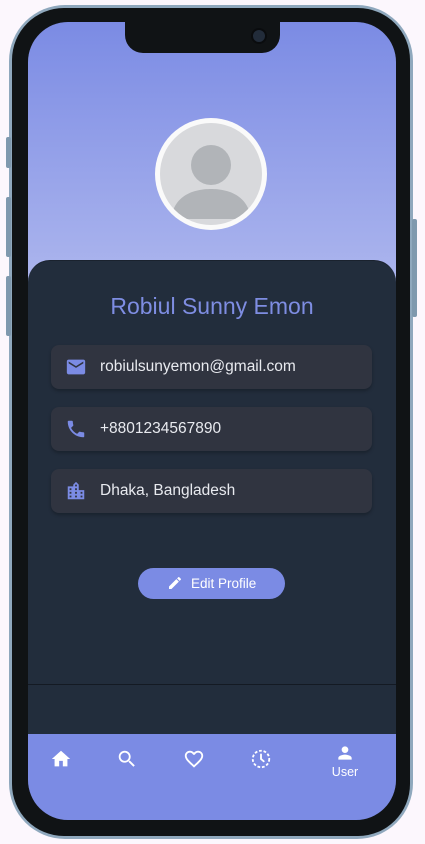 This screenshot has height=844, width=425. What do you see at coordinates (261, 759) in the screenshot?
I see `history-icon` at bounding box center [261, 759].